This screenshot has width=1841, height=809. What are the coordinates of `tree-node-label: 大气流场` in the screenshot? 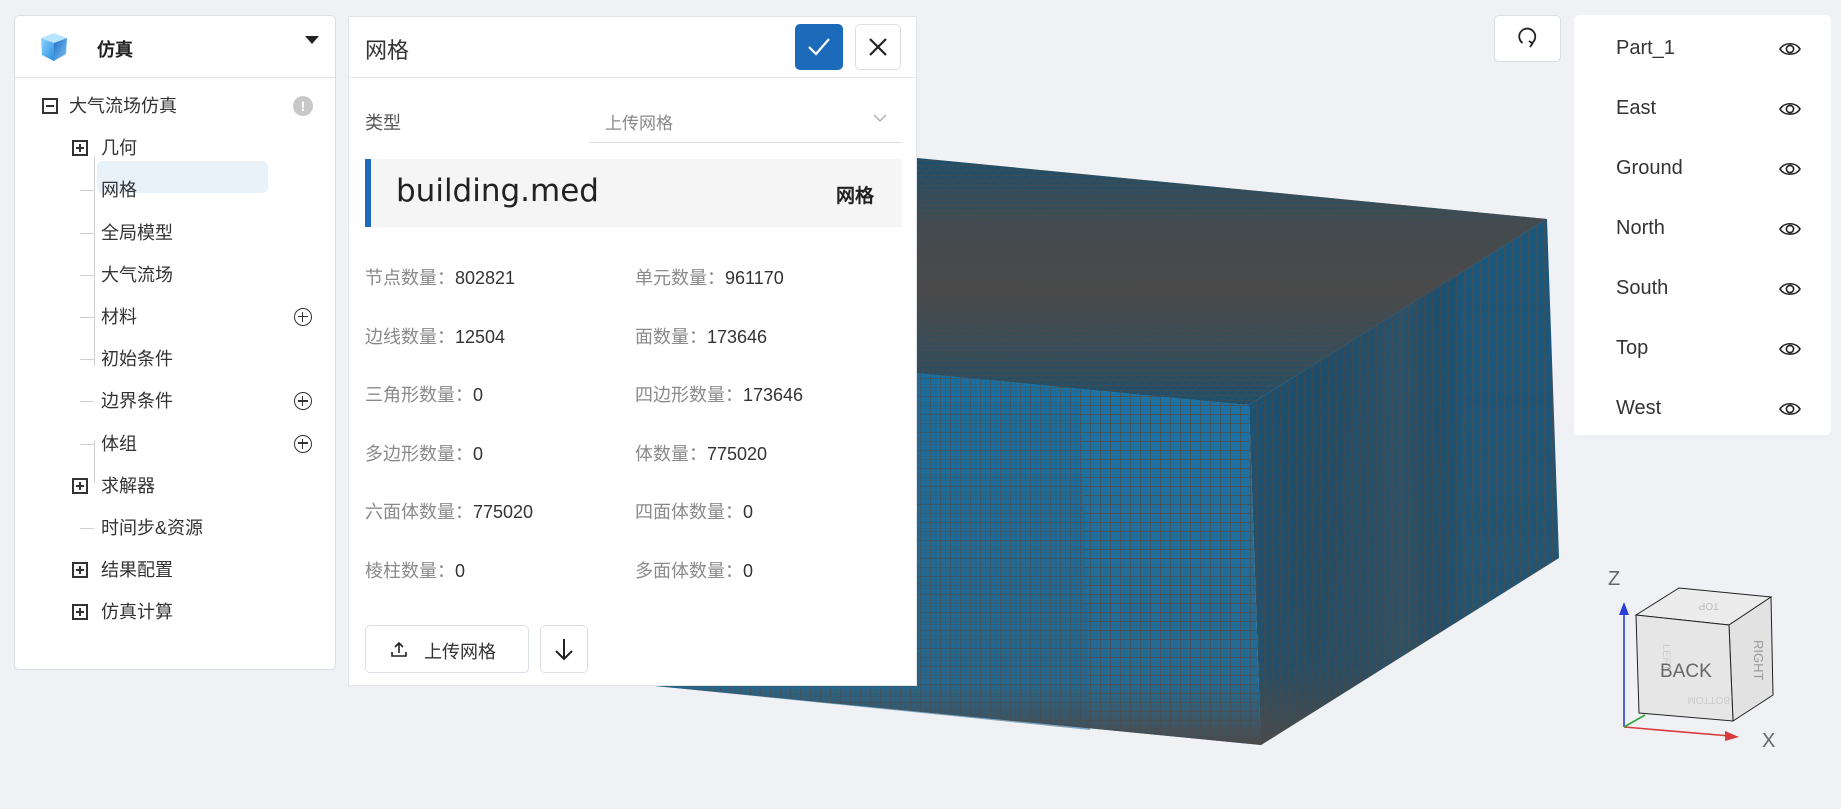 It's located at (137, 274).